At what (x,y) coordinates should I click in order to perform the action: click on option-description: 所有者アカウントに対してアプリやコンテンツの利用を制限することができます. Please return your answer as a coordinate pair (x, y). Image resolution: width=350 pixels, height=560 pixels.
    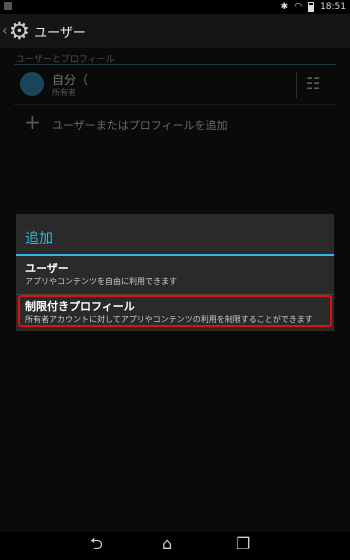
    Looking at the image, I should click on (169, 319).